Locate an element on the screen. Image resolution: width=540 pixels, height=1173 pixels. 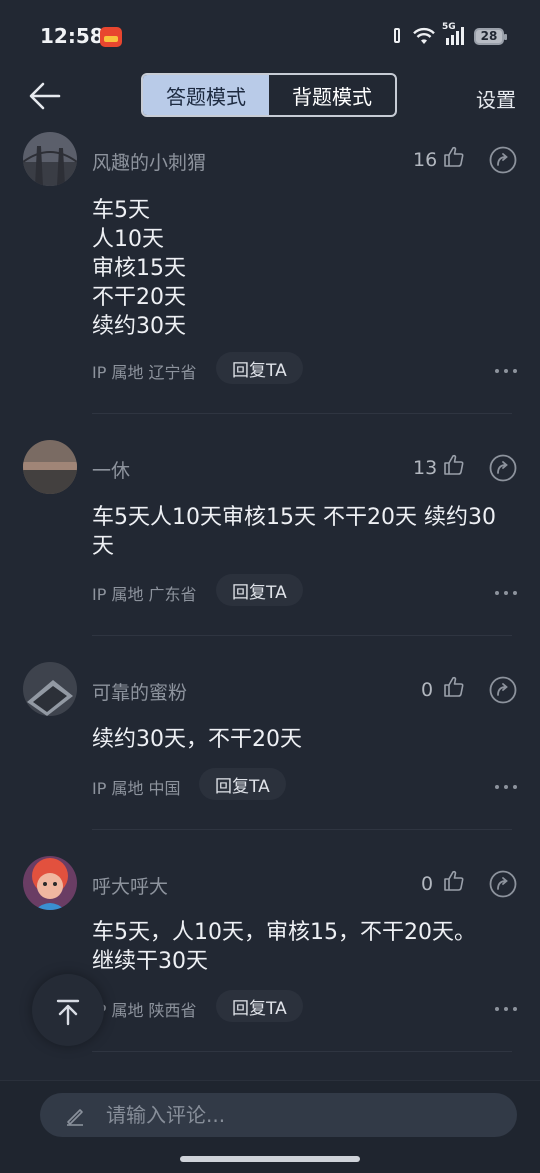
battery-level: 28 is located at coordinates (489, 35).